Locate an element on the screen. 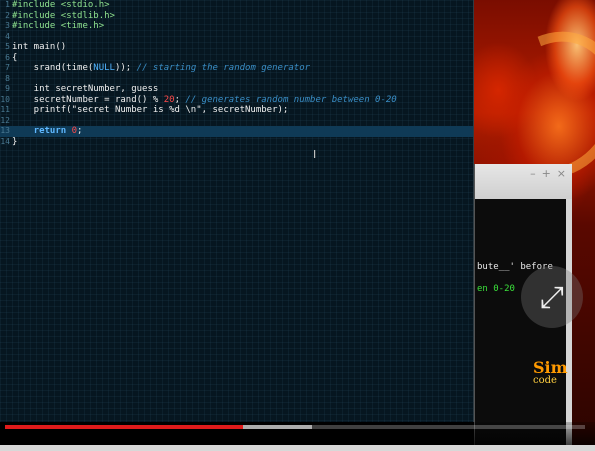 The width and height of the screenshot is (595, 451). code-text: } is located at coordinates (14, 142).